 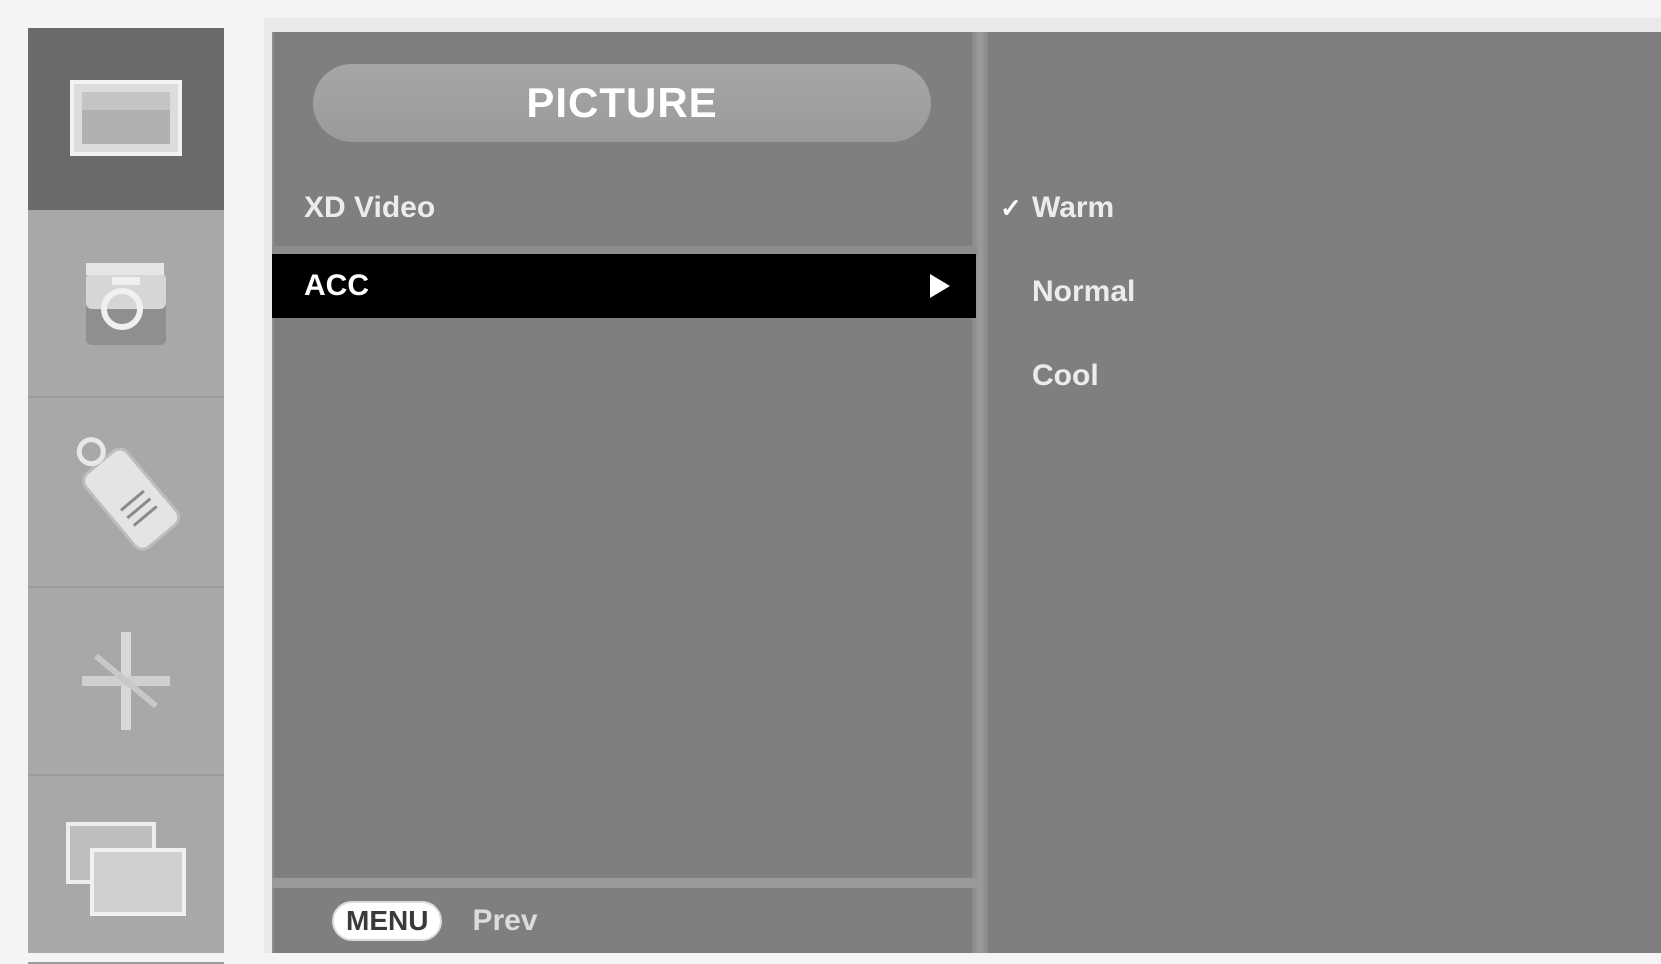 I want to click on color-settings-icon, so click(x=126, y=304).